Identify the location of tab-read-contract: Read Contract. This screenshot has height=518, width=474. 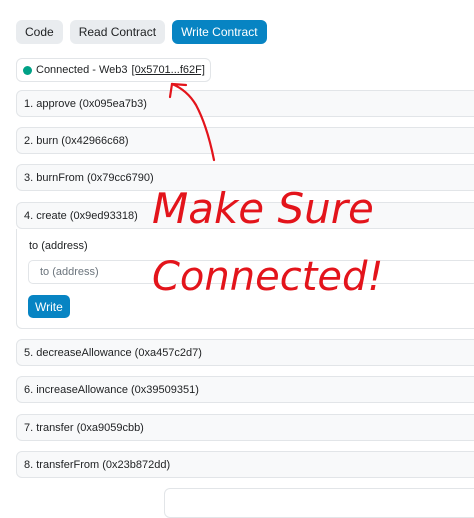
(117, 32).